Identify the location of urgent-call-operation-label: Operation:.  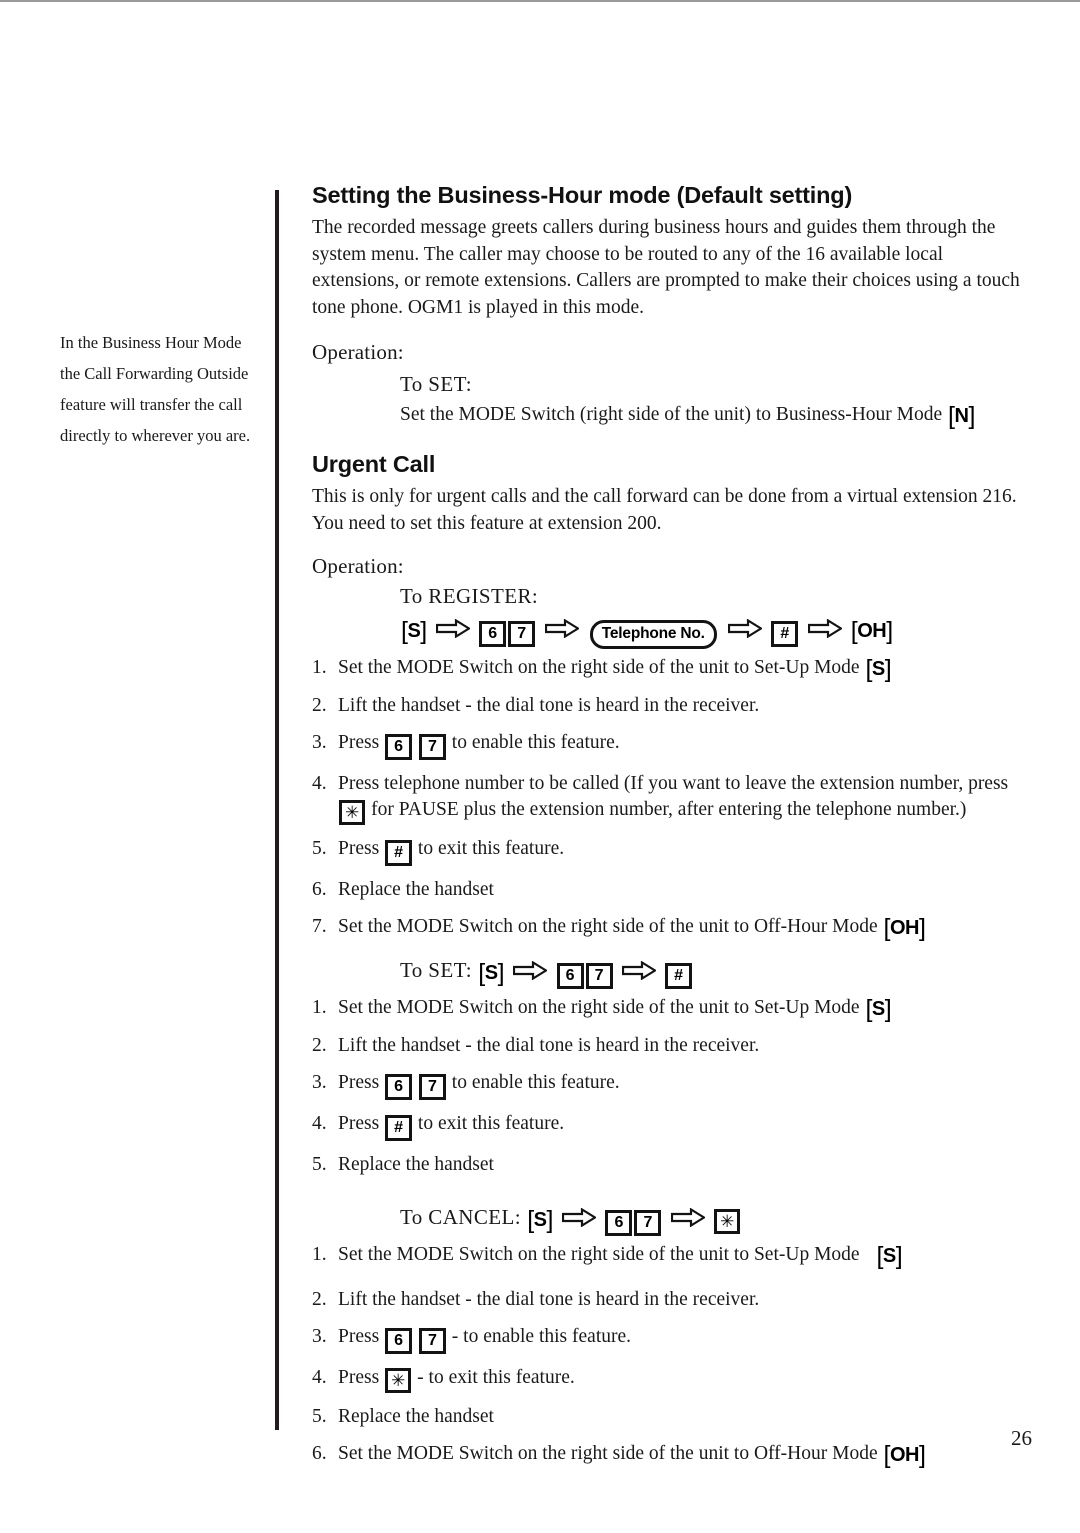
(358, 566).